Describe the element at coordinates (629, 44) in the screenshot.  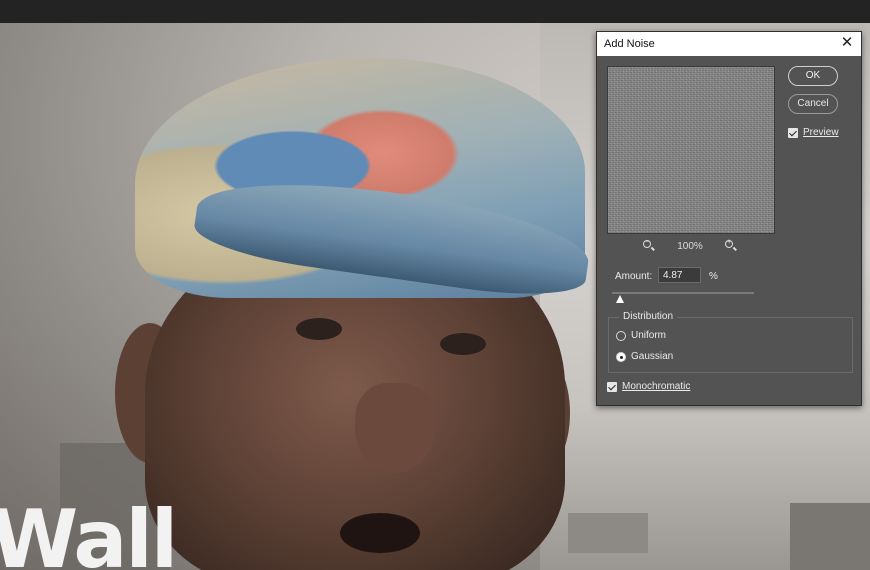
I see `dialog-title: Add Noise` at that location.